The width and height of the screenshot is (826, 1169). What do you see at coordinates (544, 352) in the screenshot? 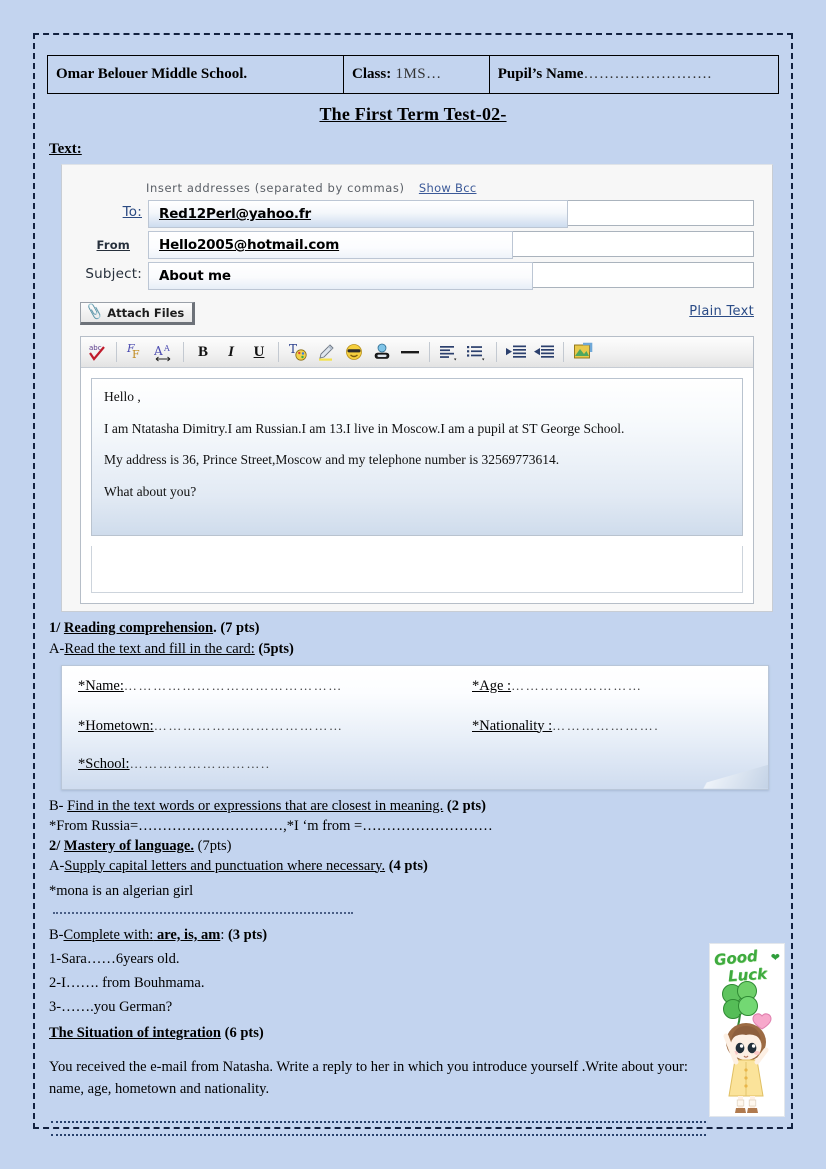
I see `indent-icon` at bounding box center [544, 352].